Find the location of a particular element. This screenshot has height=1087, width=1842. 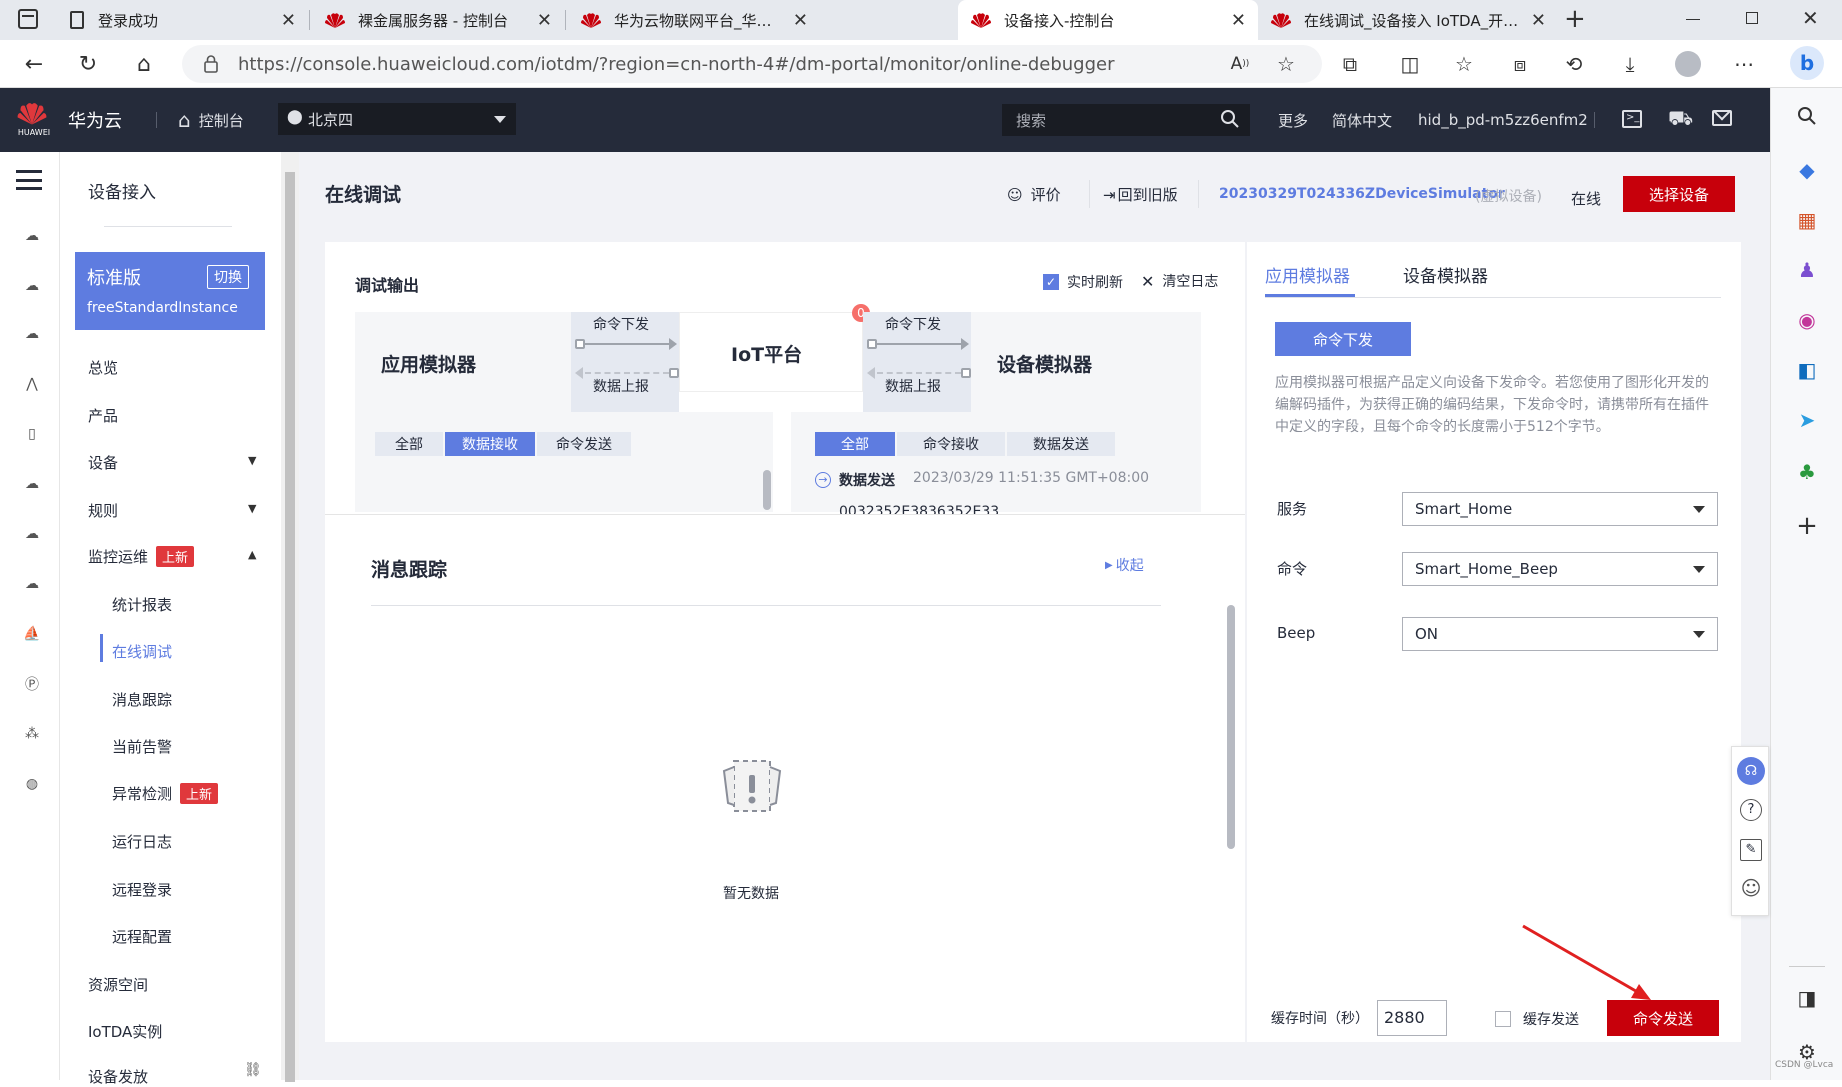

more-menu: 更多 is located at coordinates (1293, 120).